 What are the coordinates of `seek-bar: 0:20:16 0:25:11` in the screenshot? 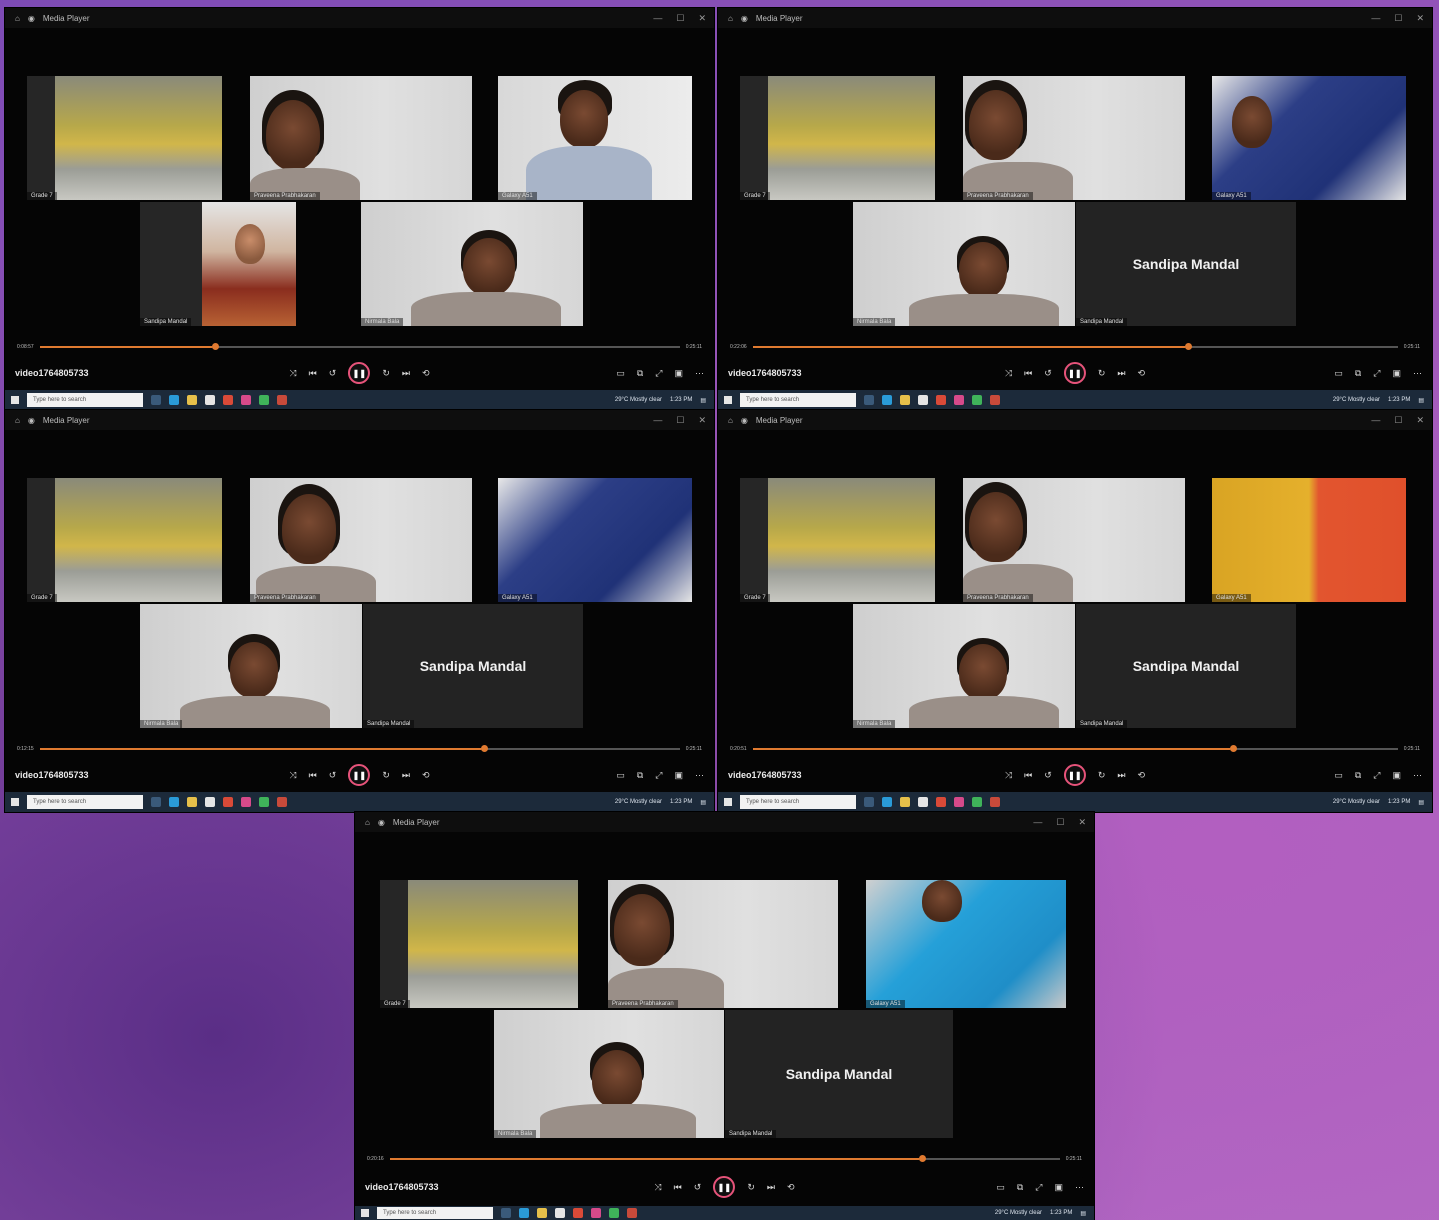 It's located at (724, 1159).